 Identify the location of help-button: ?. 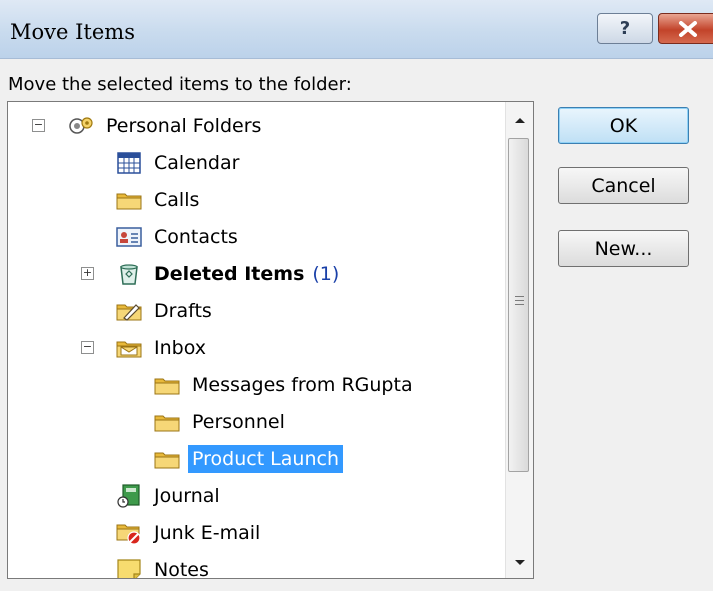
(625, 28).